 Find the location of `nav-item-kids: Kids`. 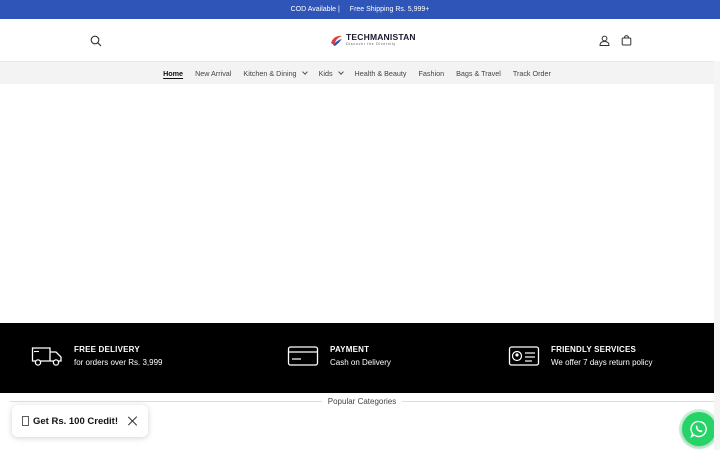

nav-item-kids: Kids is located at coordinates (331, 73).